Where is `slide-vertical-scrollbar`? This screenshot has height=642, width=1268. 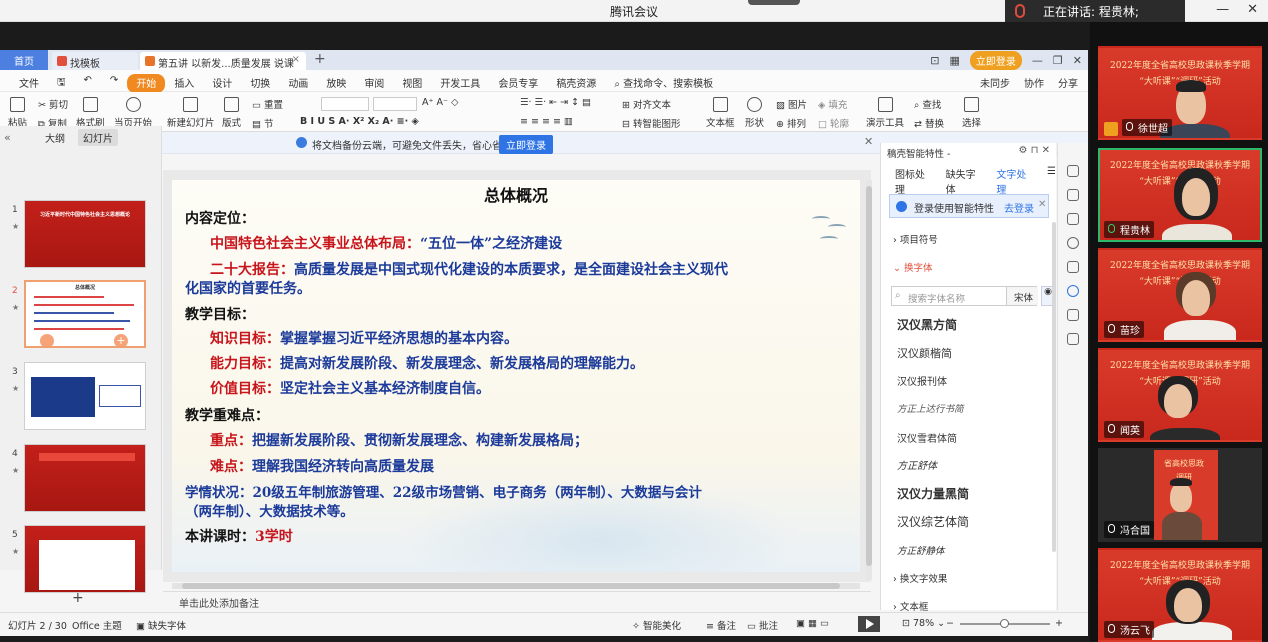
slide-vertical-scrollbar is located at coordinates (869, 380).